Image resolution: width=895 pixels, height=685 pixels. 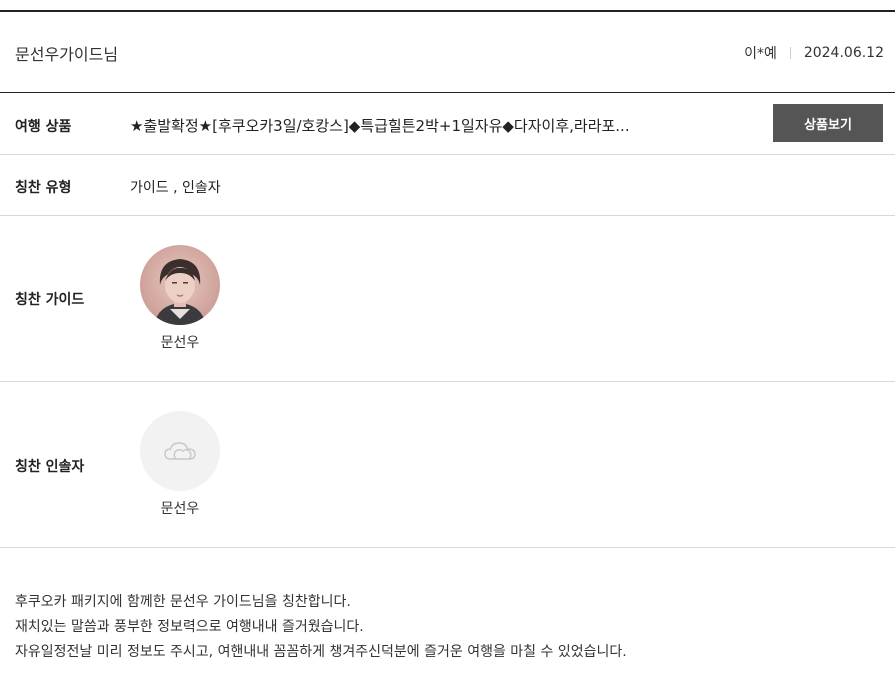 I want to click on review-line: 재치있는 말씀과 풍부한 정보력으로 여행내내 즐거웠습니다., so click(x=189, y=627).